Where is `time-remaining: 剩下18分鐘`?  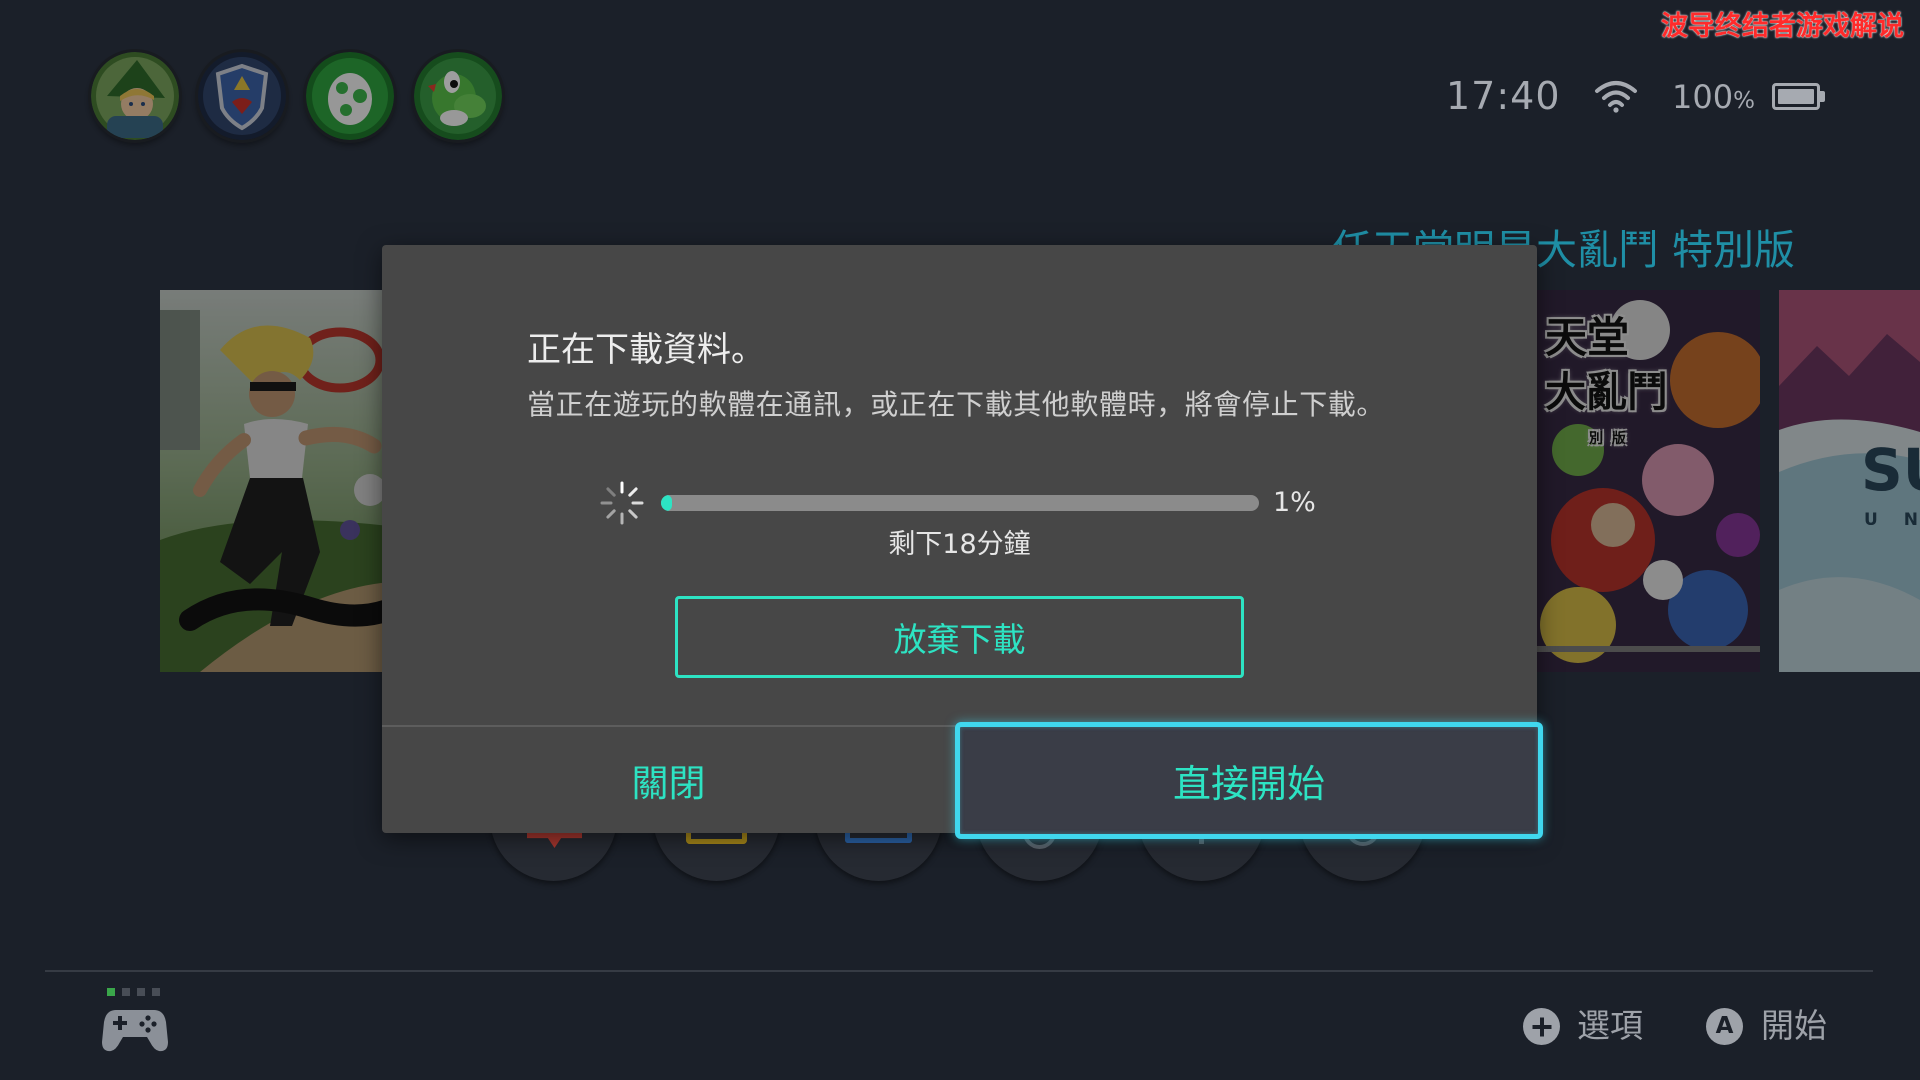 time-remaining: 剩下18分鐘 is located at coordinates (959, 544).